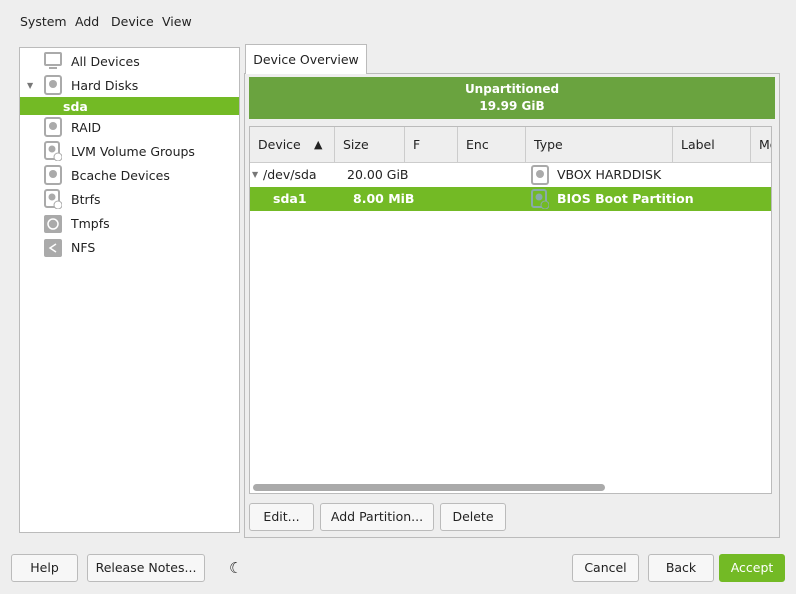 Image resolution: width=796 pixels, height=594 pixels. Describe the element at coordinates (761, 145) in the screenshot. I see `column-header-mount: Mo` at that location.